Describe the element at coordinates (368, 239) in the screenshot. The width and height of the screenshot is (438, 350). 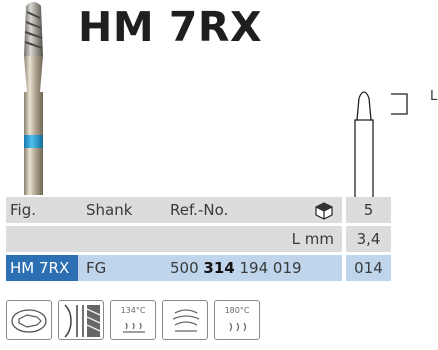
I see `length-value: 3,4` at that location.